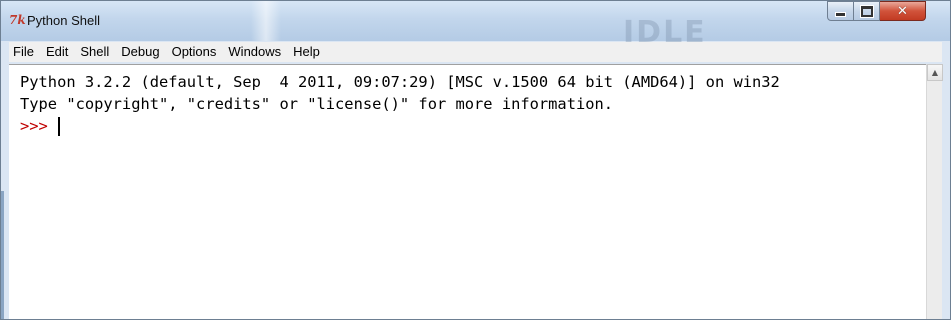  I want to click on window-title: Python Shell, so click(63, 20).